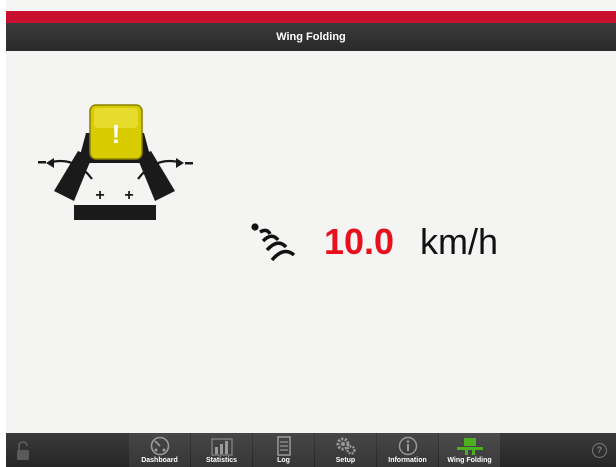 Image resolution: width=616 pixels, height=467 pixels. I want to click on tab-information: Information, so click(407, 450).